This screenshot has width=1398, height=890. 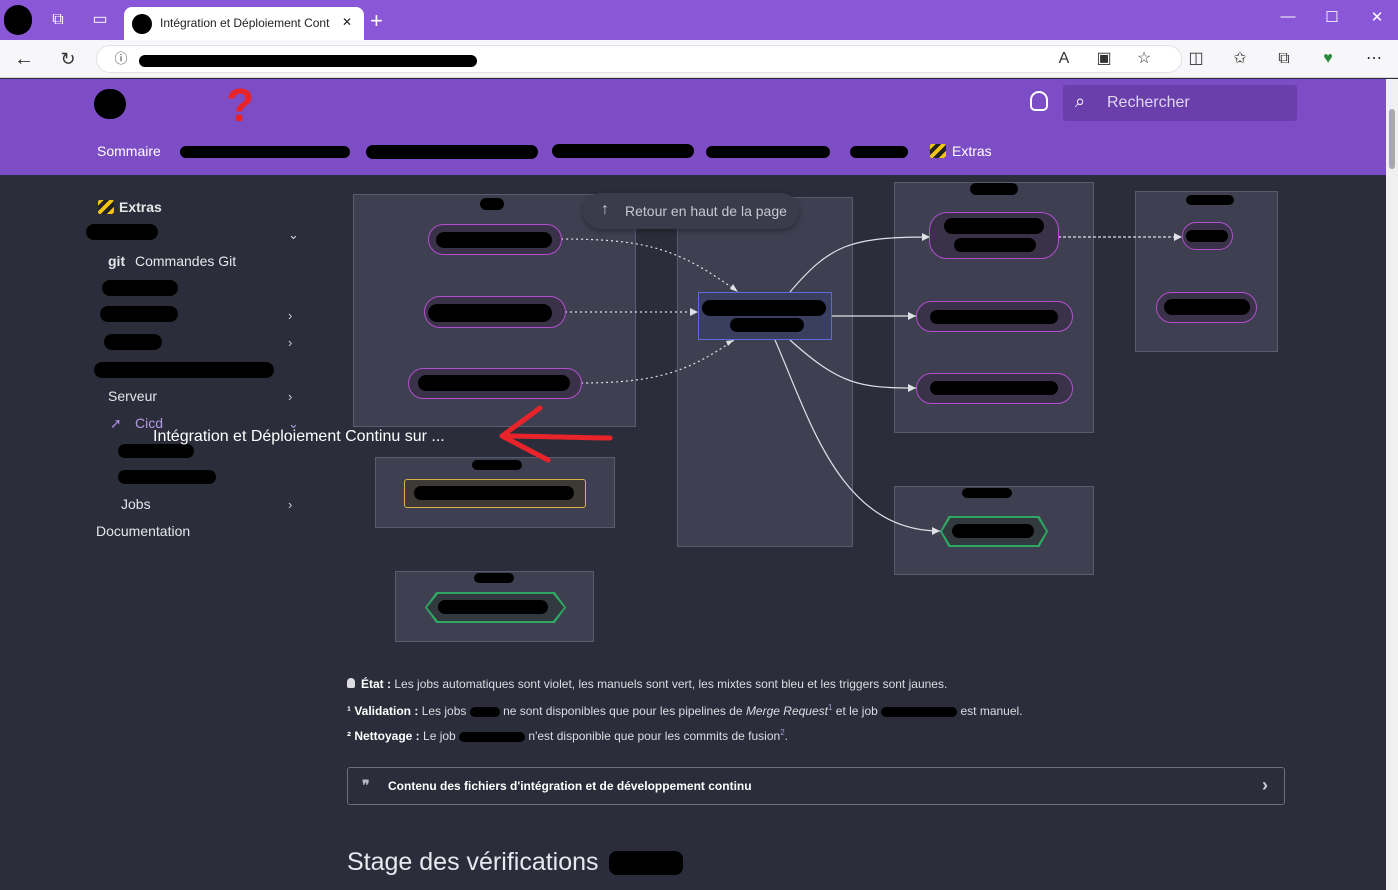 I want to click on red-arrow-annotation, so click(x=556, y=434).